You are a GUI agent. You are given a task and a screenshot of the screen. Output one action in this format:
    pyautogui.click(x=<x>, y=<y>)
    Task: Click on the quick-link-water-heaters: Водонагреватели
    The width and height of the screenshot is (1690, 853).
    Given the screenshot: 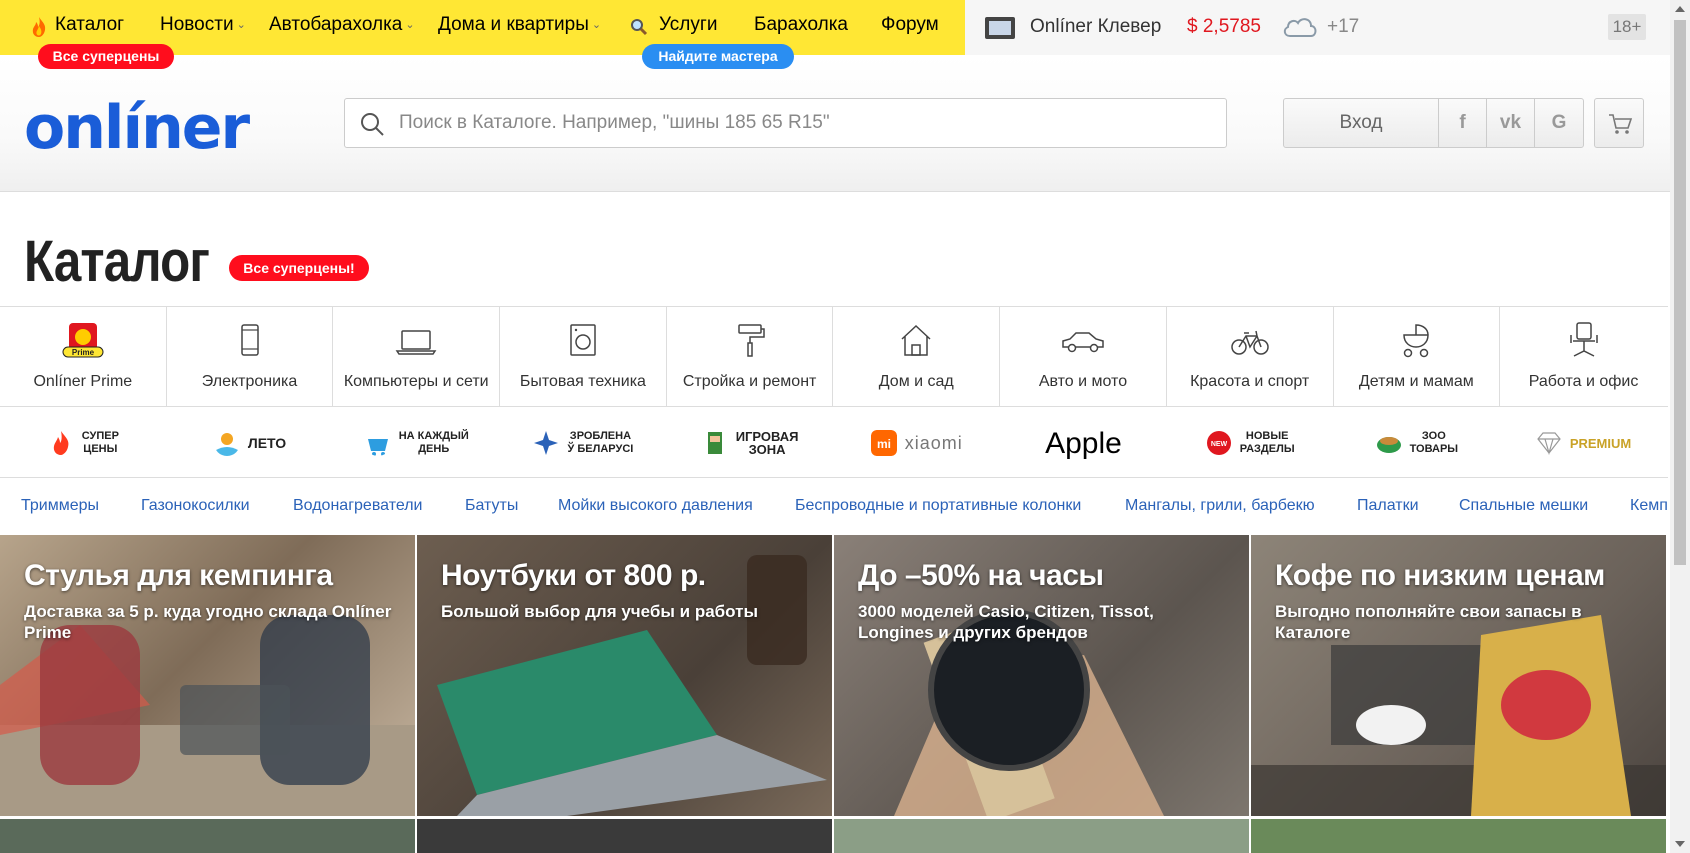 What is the action you would take?
    pyautogui.click(x=357, y=506)
    